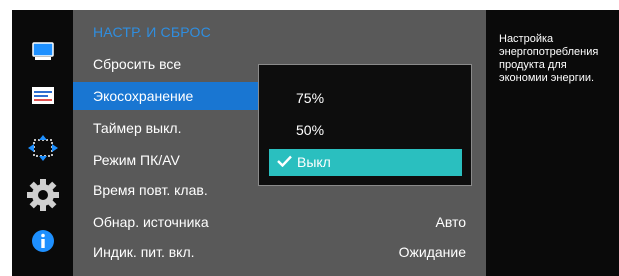 The width and height of the screenshot is (619, 276). I want to click on display-settings-icon, so click(42, 96).